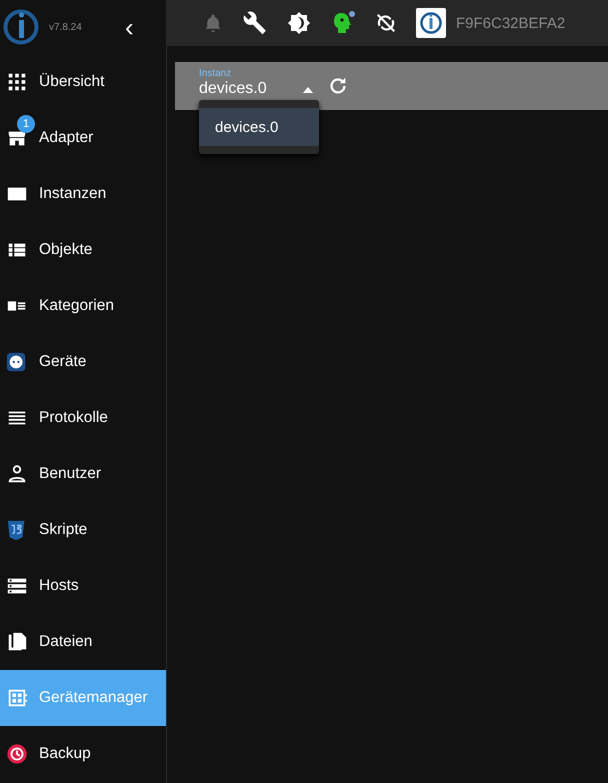 The image size is (608, 783). I want to click on device-manager-icon, so click(17, 698).